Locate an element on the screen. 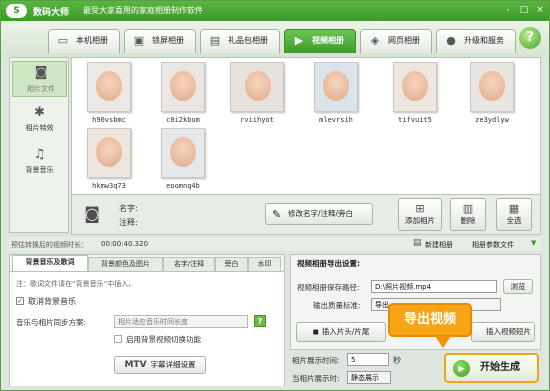  photo-thumbnail: h96vsbmc is located at coordinates (109, 93).